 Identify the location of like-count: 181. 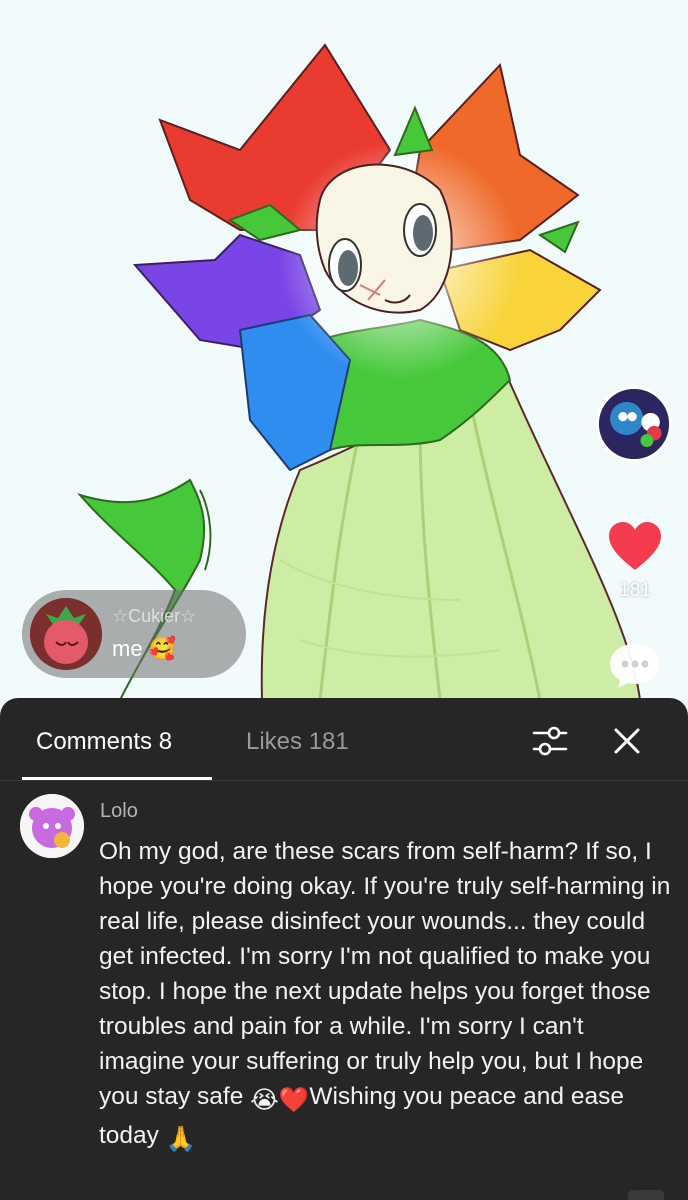
(635, 590).